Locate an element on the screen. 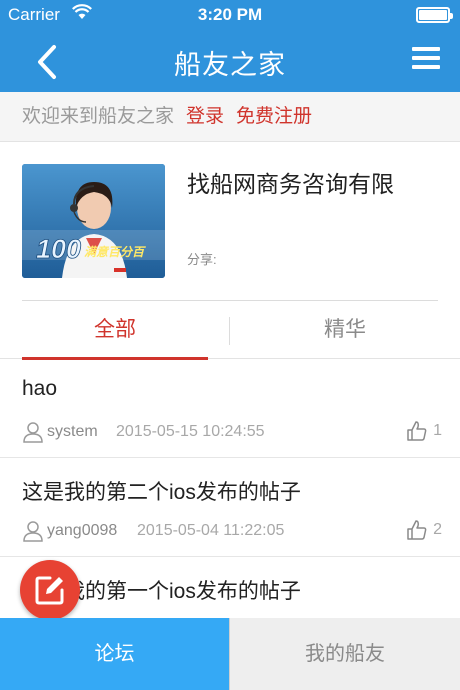 Image resolution: width=460 pixels, height=690 pixels. tab-my-friends: 我的船友 is located at coordinates (344, 654).